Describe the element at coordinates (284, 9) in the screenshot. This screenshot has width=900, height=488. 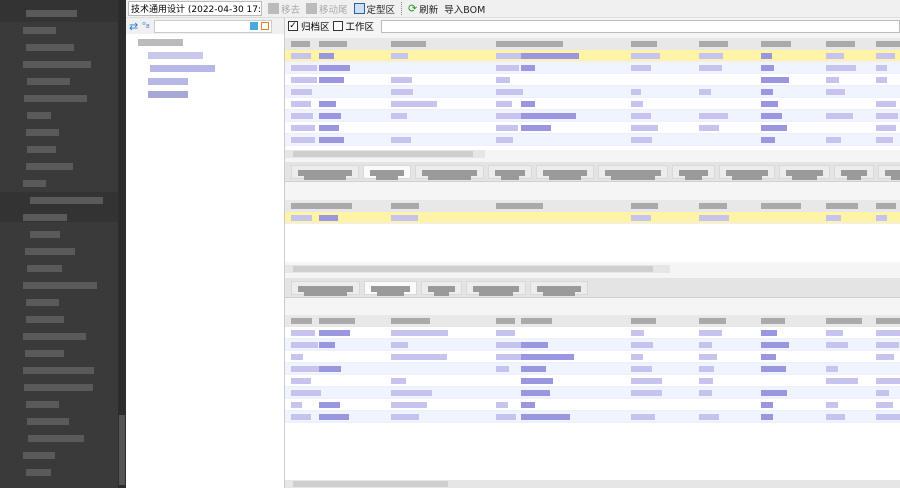
I see `remove-button: 移去` at that location.